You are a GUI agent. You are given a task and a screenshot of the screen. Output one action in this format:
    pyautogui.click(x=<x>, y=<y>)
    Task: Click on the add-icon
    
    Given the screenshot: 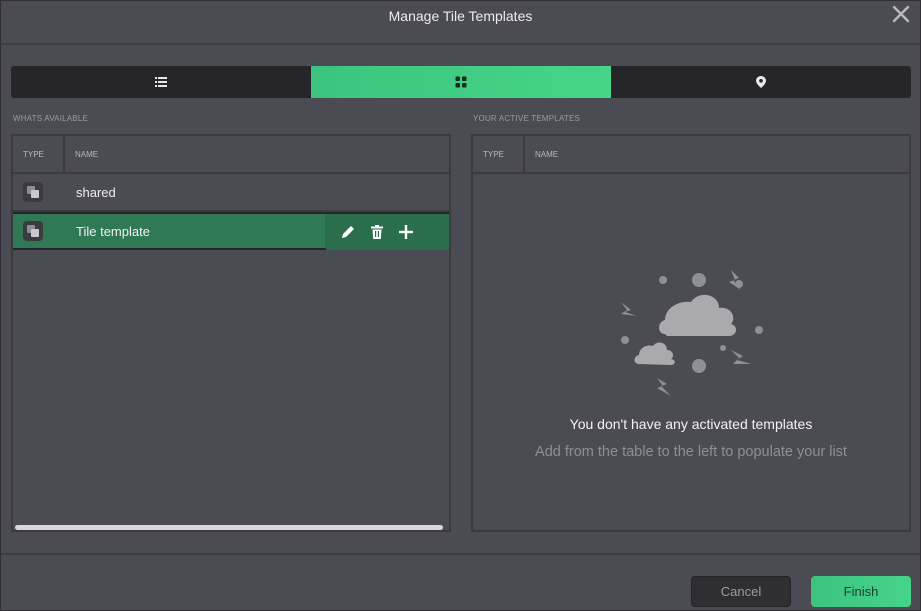 What is the action you would take?
    pyautogui.click(x=406, y=232)
    